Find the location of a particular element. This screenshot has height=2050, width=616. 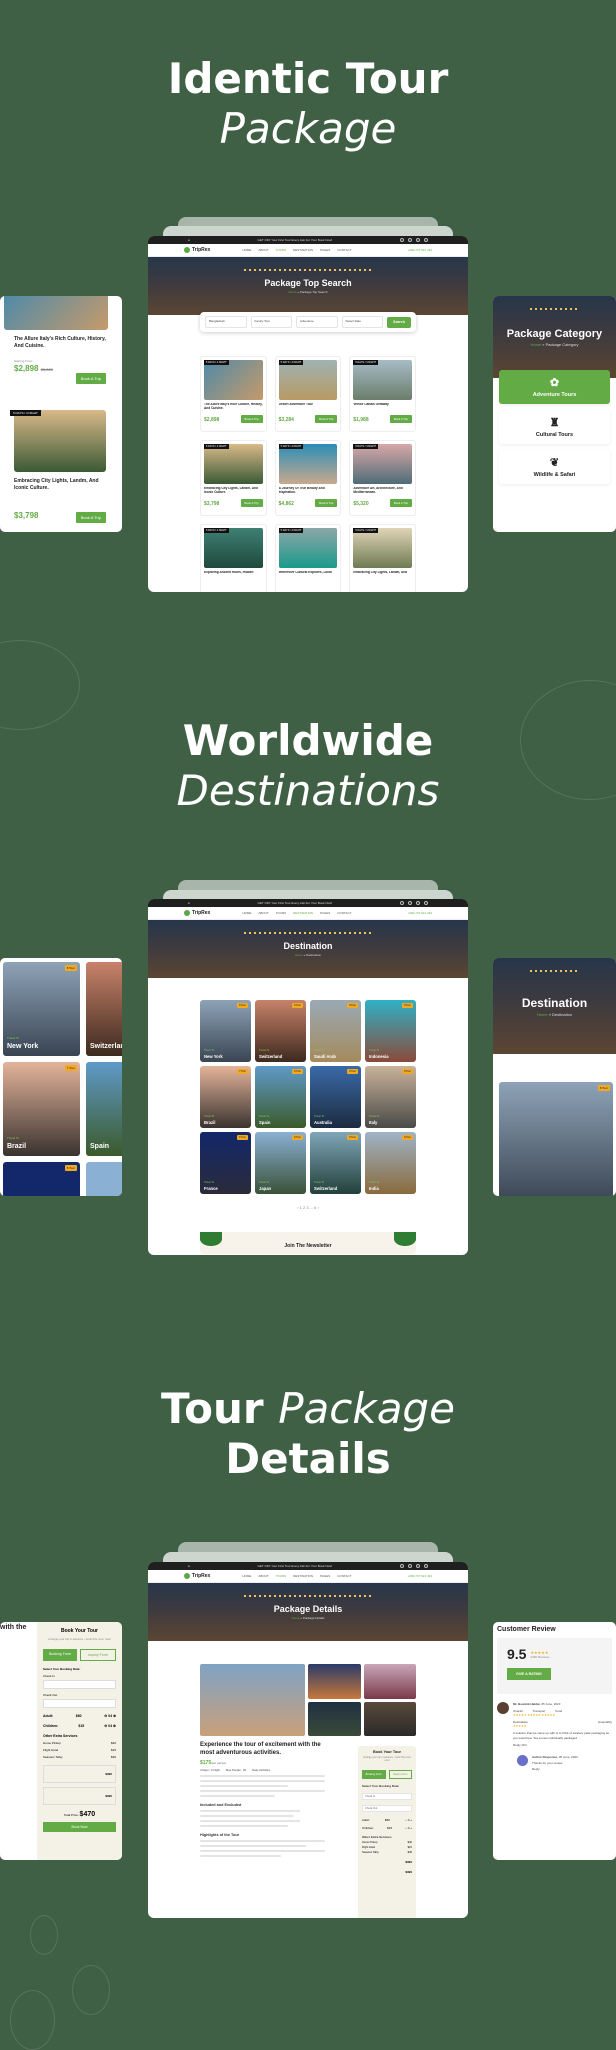

destination-card: 8 Tour Travel To Japan is located at coordinates (280, 1163).